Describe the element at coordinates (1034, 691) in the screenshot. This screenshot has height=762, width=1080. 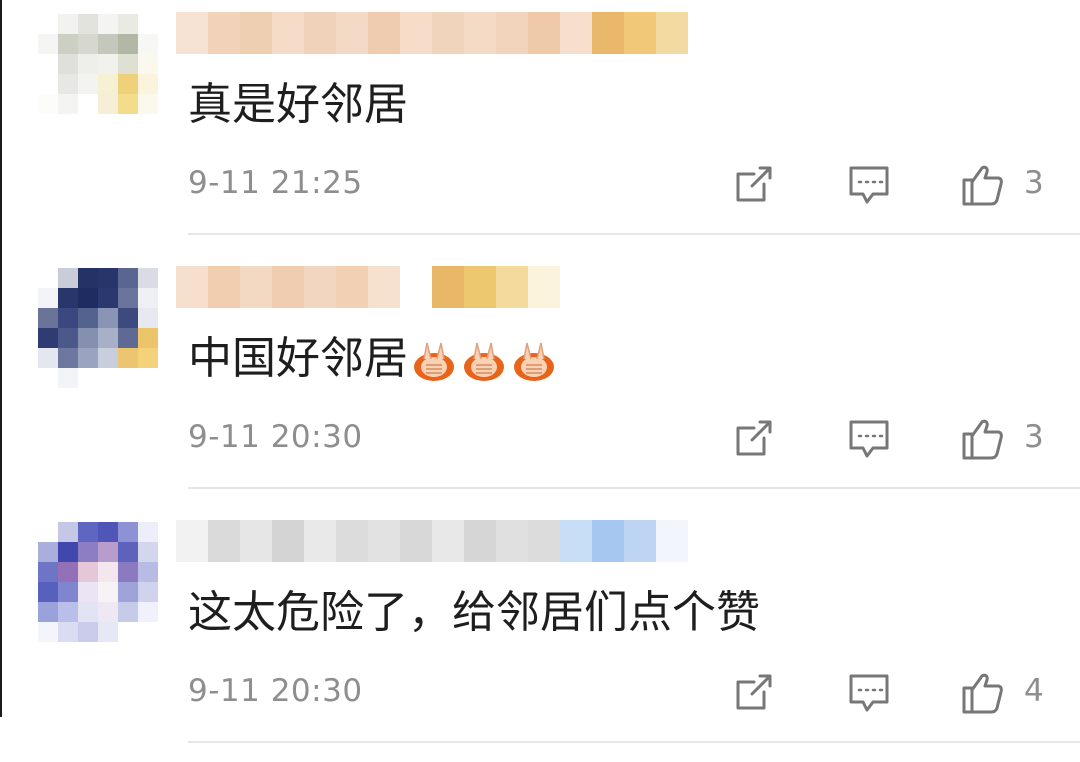
I see `like-count: 4` at that location.